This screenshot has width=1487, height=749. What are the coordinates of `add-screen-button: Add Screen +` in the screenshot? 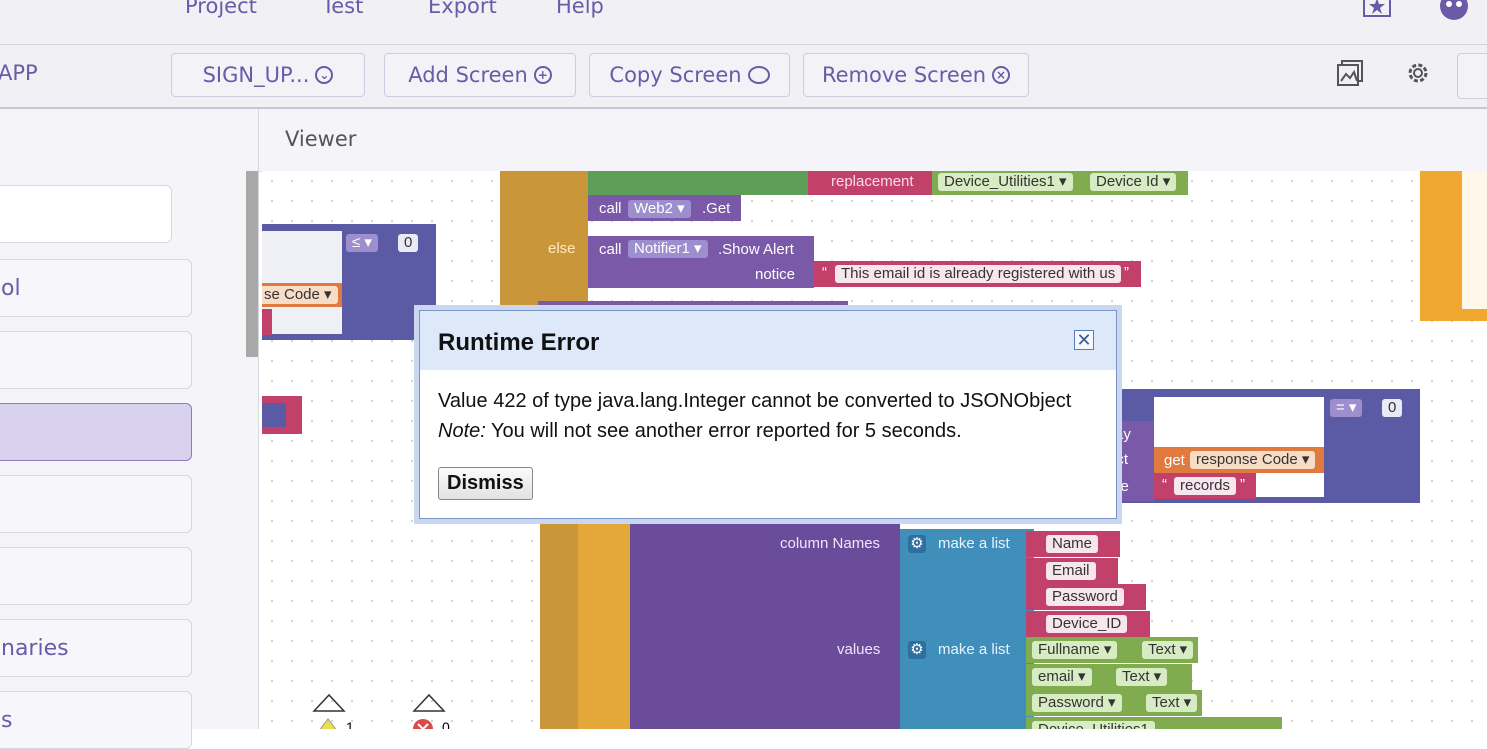 It's located at (480, 75).